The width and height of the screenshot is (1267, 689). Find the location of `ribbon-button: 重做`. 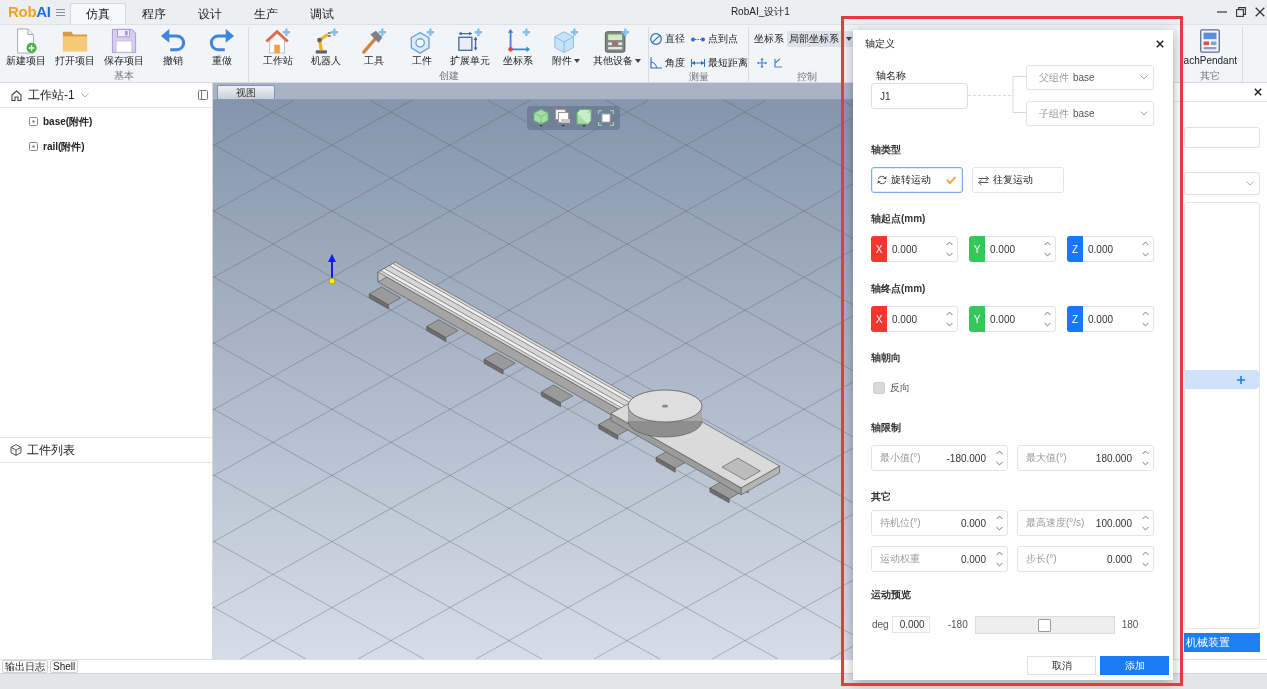

ribbon-button: 重做 is located at coordinates (222, 48).